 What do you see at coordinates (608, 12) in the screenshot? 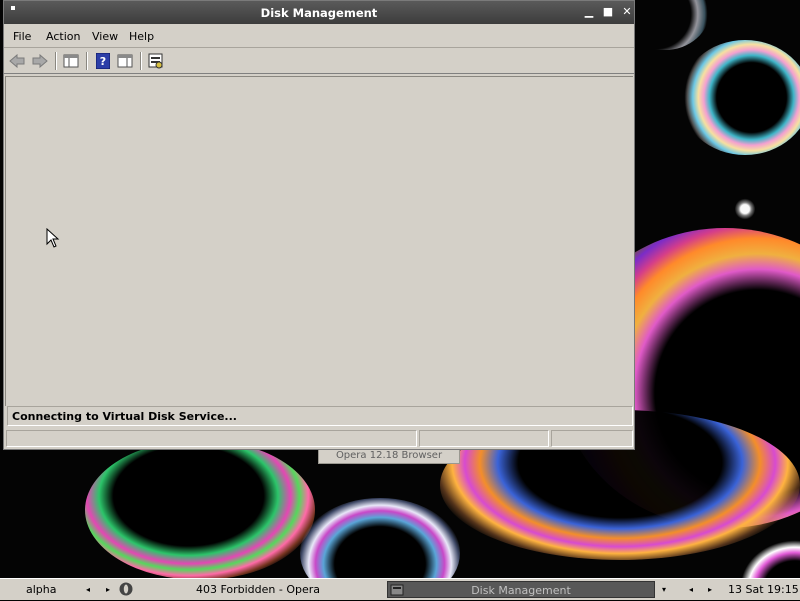
I see `maximize-button: ■` at bounding box center [608, 12].